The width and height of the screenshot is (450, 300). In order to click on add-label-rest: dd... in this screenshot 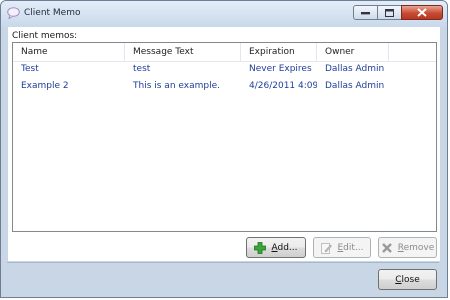, I will do `click(287, 247)`.